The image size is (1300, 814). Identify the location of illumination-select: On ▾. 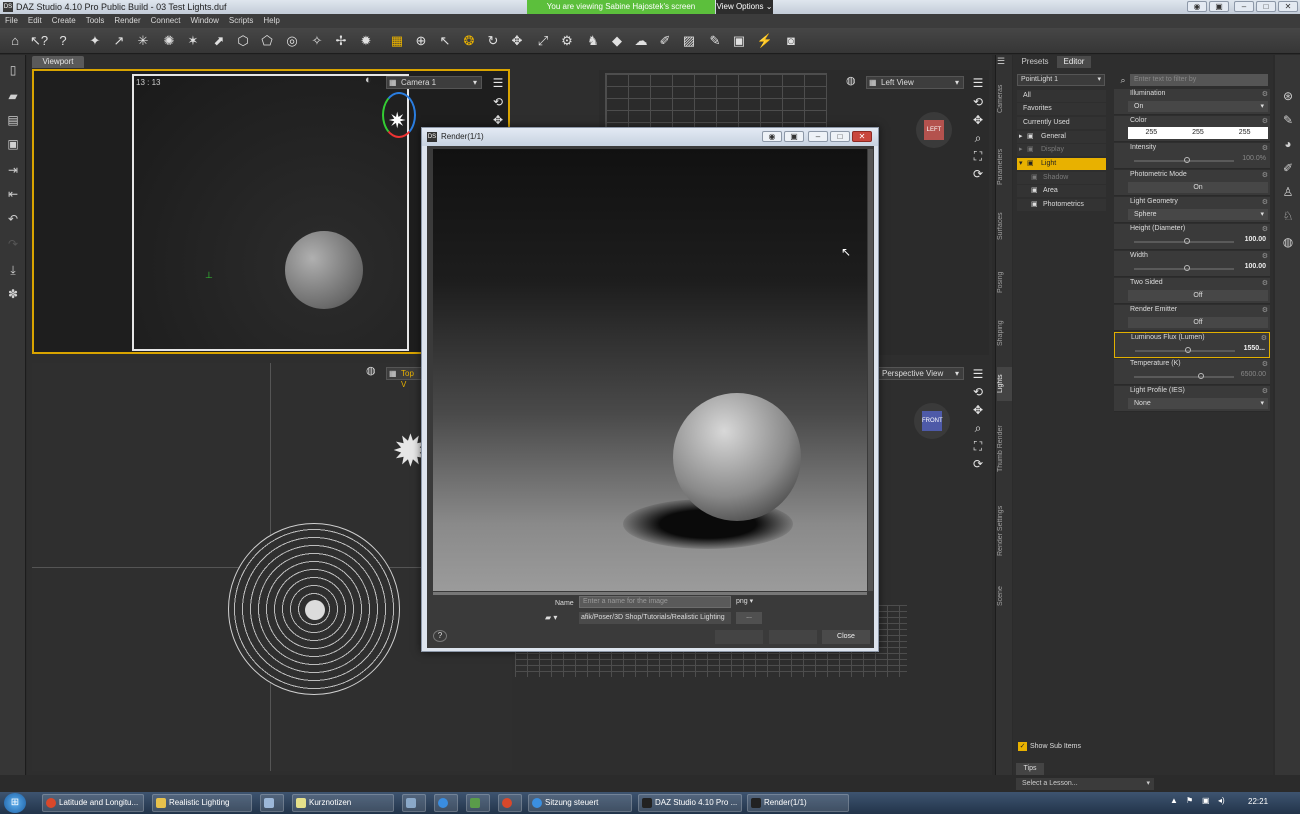
(1198, 106).